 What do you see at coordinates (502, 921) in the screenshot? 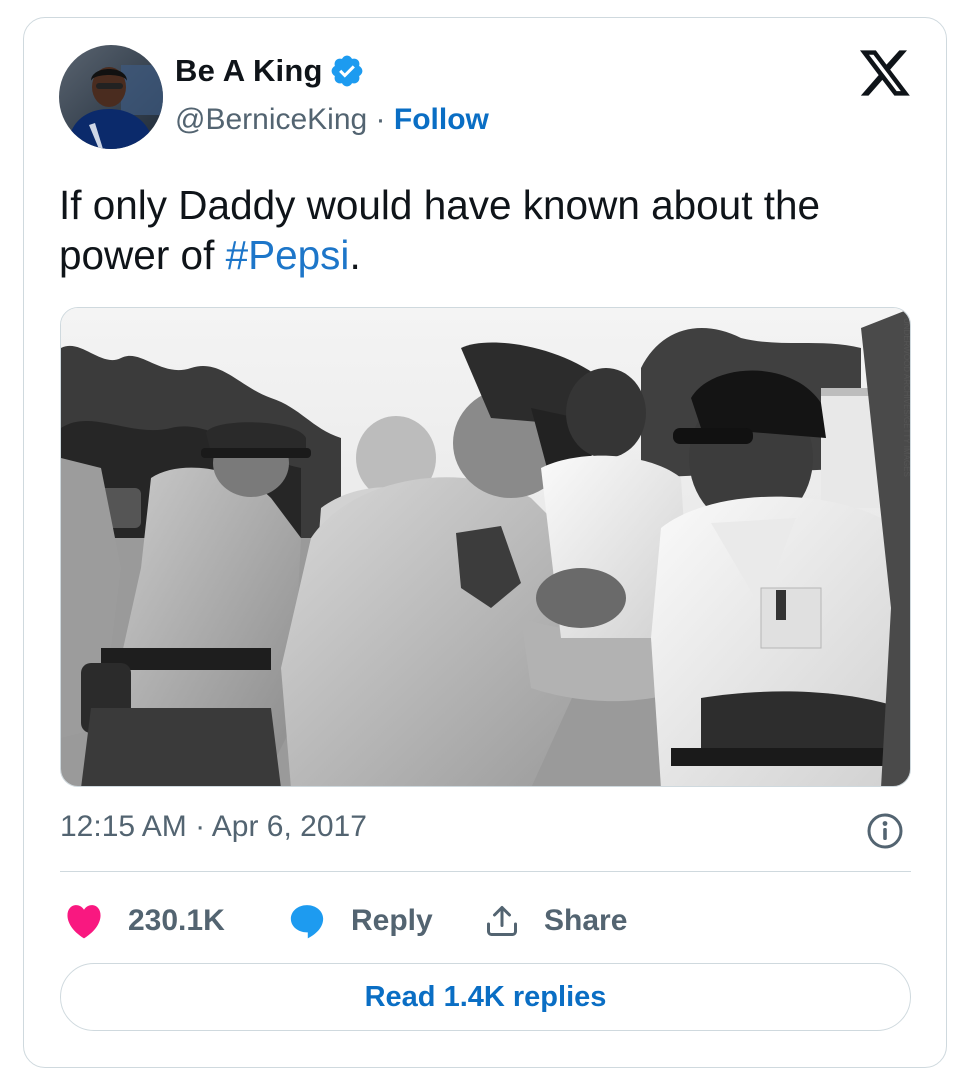
I see `share-upload-icon` at bounding box center [502, 921].